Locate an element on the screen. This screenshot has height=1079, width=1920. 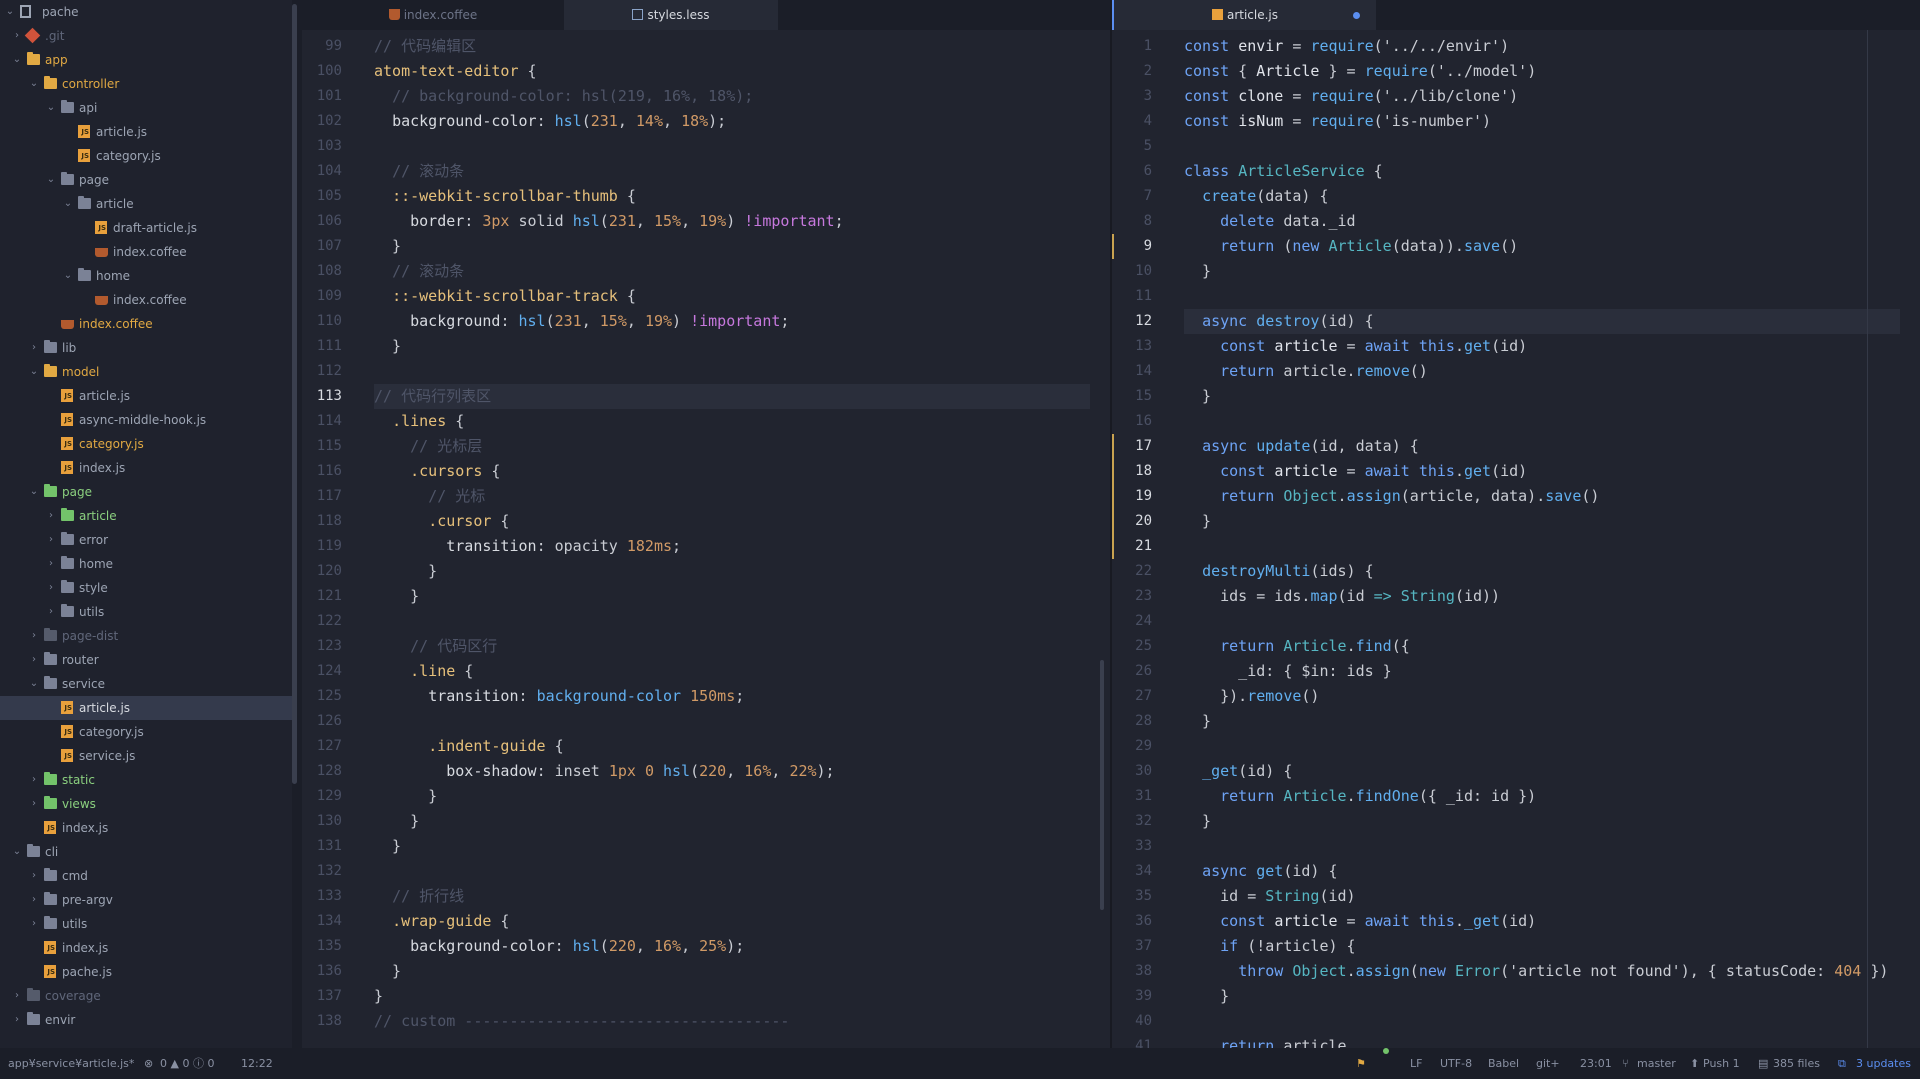
line-number: 9 is located at coordinates (1148, 246).